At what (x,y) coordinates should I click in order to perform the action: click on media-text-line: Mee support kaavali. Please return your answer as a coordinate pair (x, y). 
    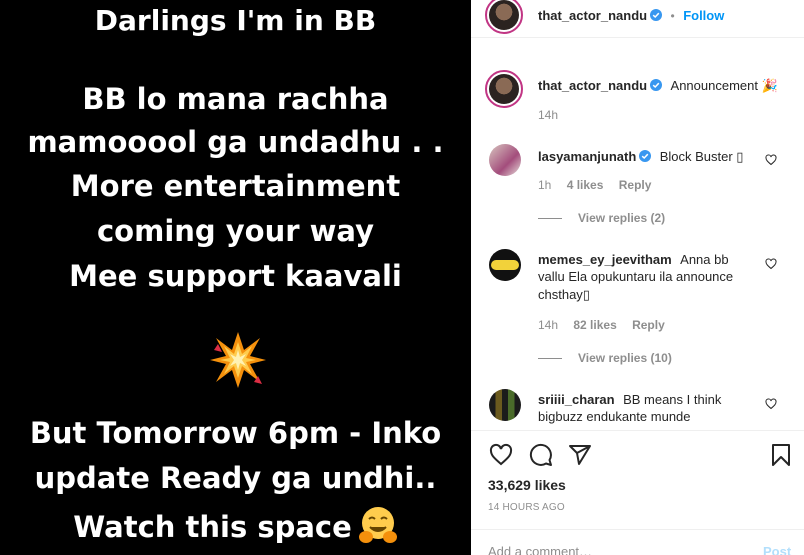
    Looking at the image, I should click on (235, 276).